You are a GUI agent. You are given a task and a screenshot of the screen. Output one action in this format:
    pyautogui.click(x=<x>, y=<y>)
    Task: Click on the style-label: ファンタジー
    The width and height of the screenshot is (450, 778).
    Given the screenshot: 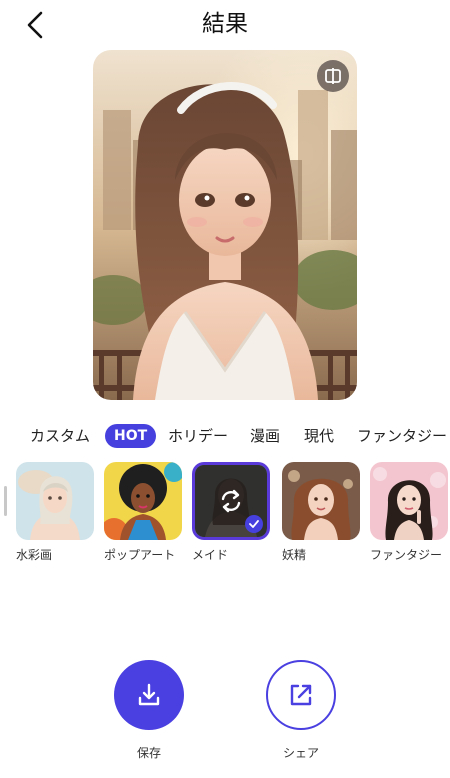 What is the action you would take?
    pyautogui.click(x=406, y=555)
    